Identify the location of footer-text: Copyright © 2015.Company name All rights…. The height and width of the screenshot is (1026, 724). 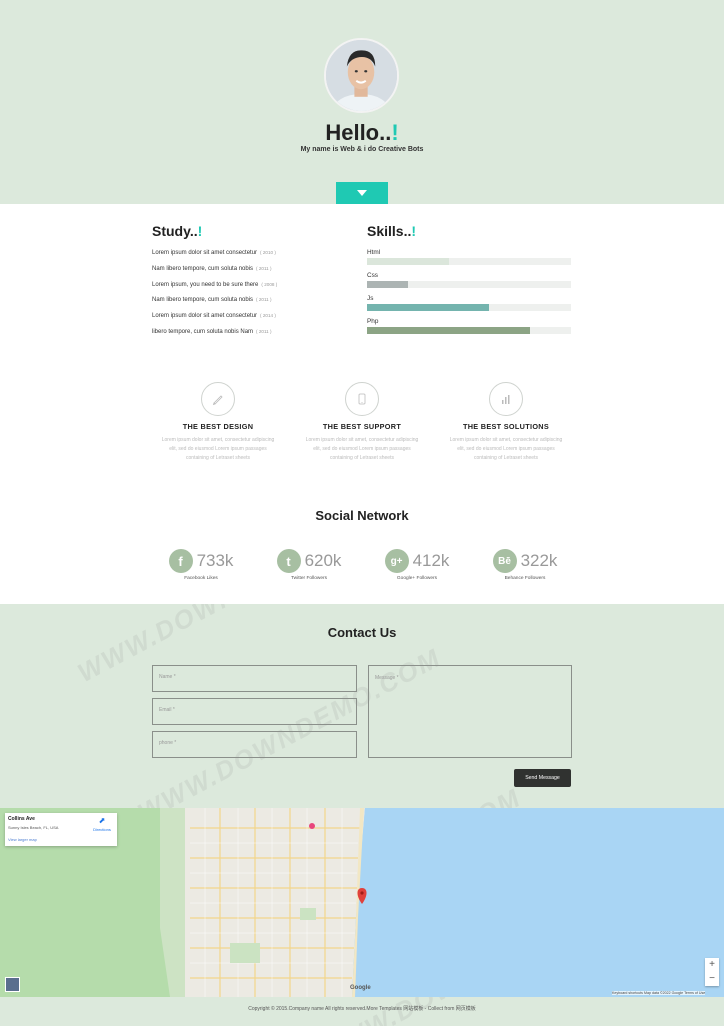
(362, 1009).